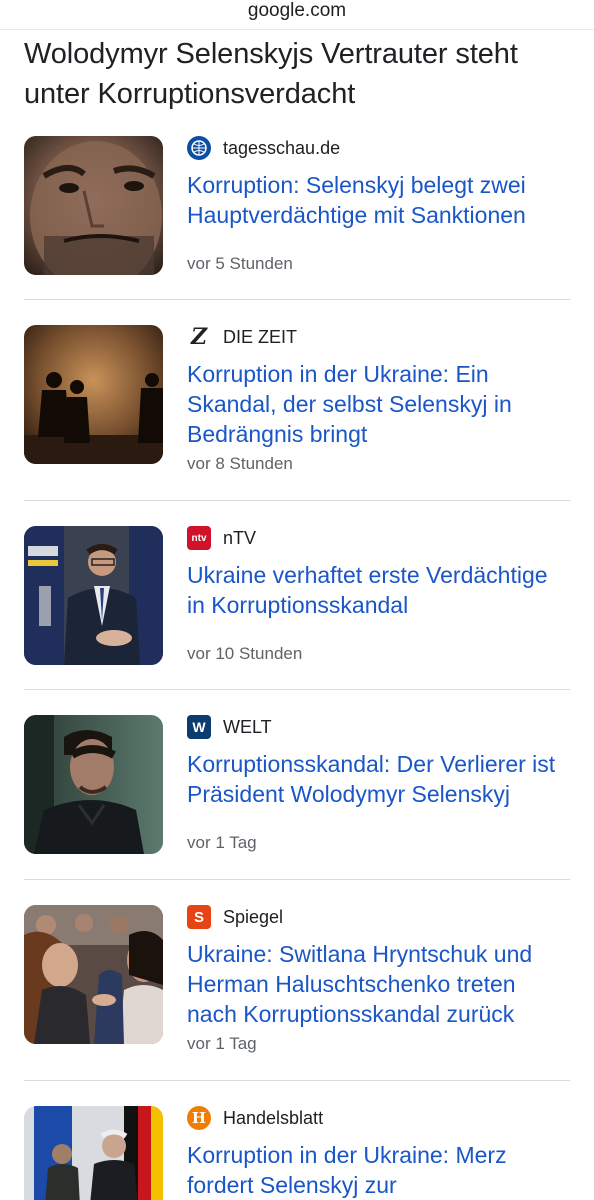  Describe the element at coordinates (273, 1117) in the screenshot. I see `source-name: Handelsblatt` at that location.